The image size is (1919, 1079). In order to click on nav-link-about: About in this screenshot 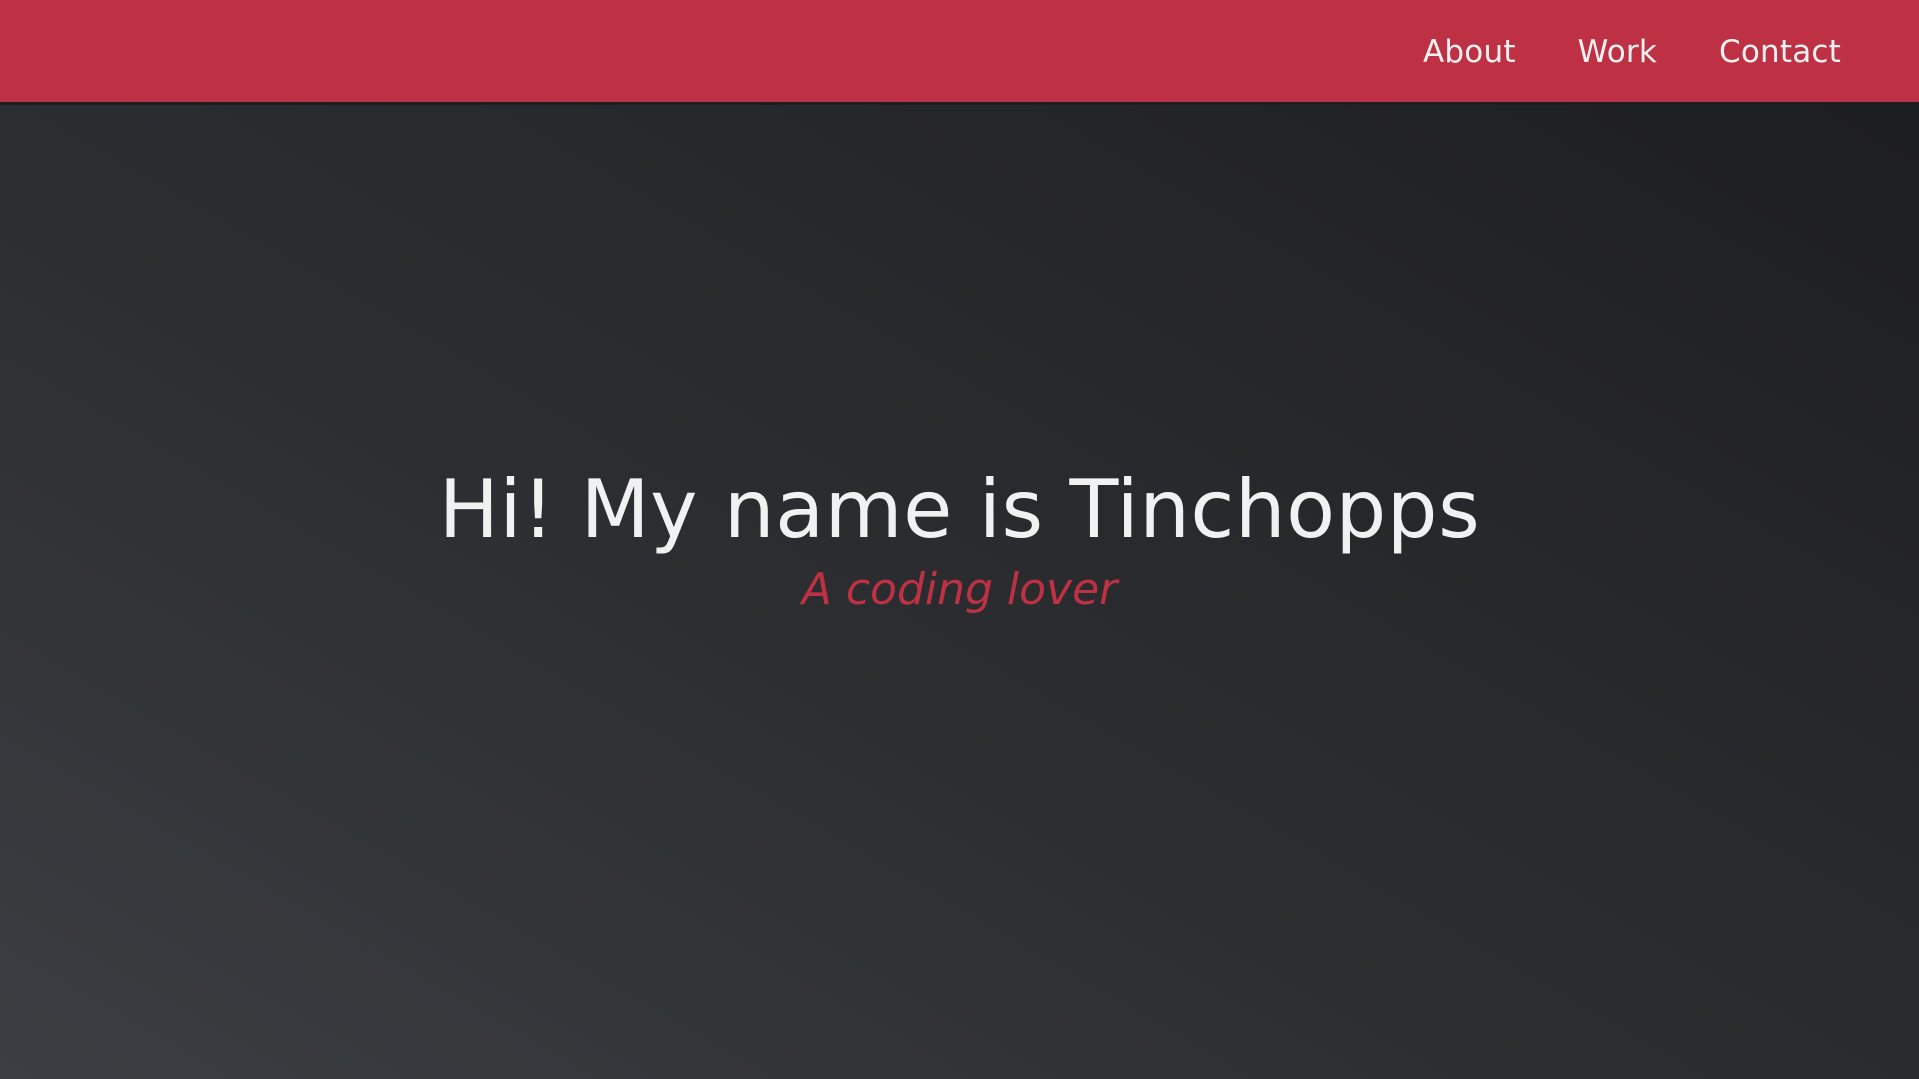, I will do `click(1469, 52)`.